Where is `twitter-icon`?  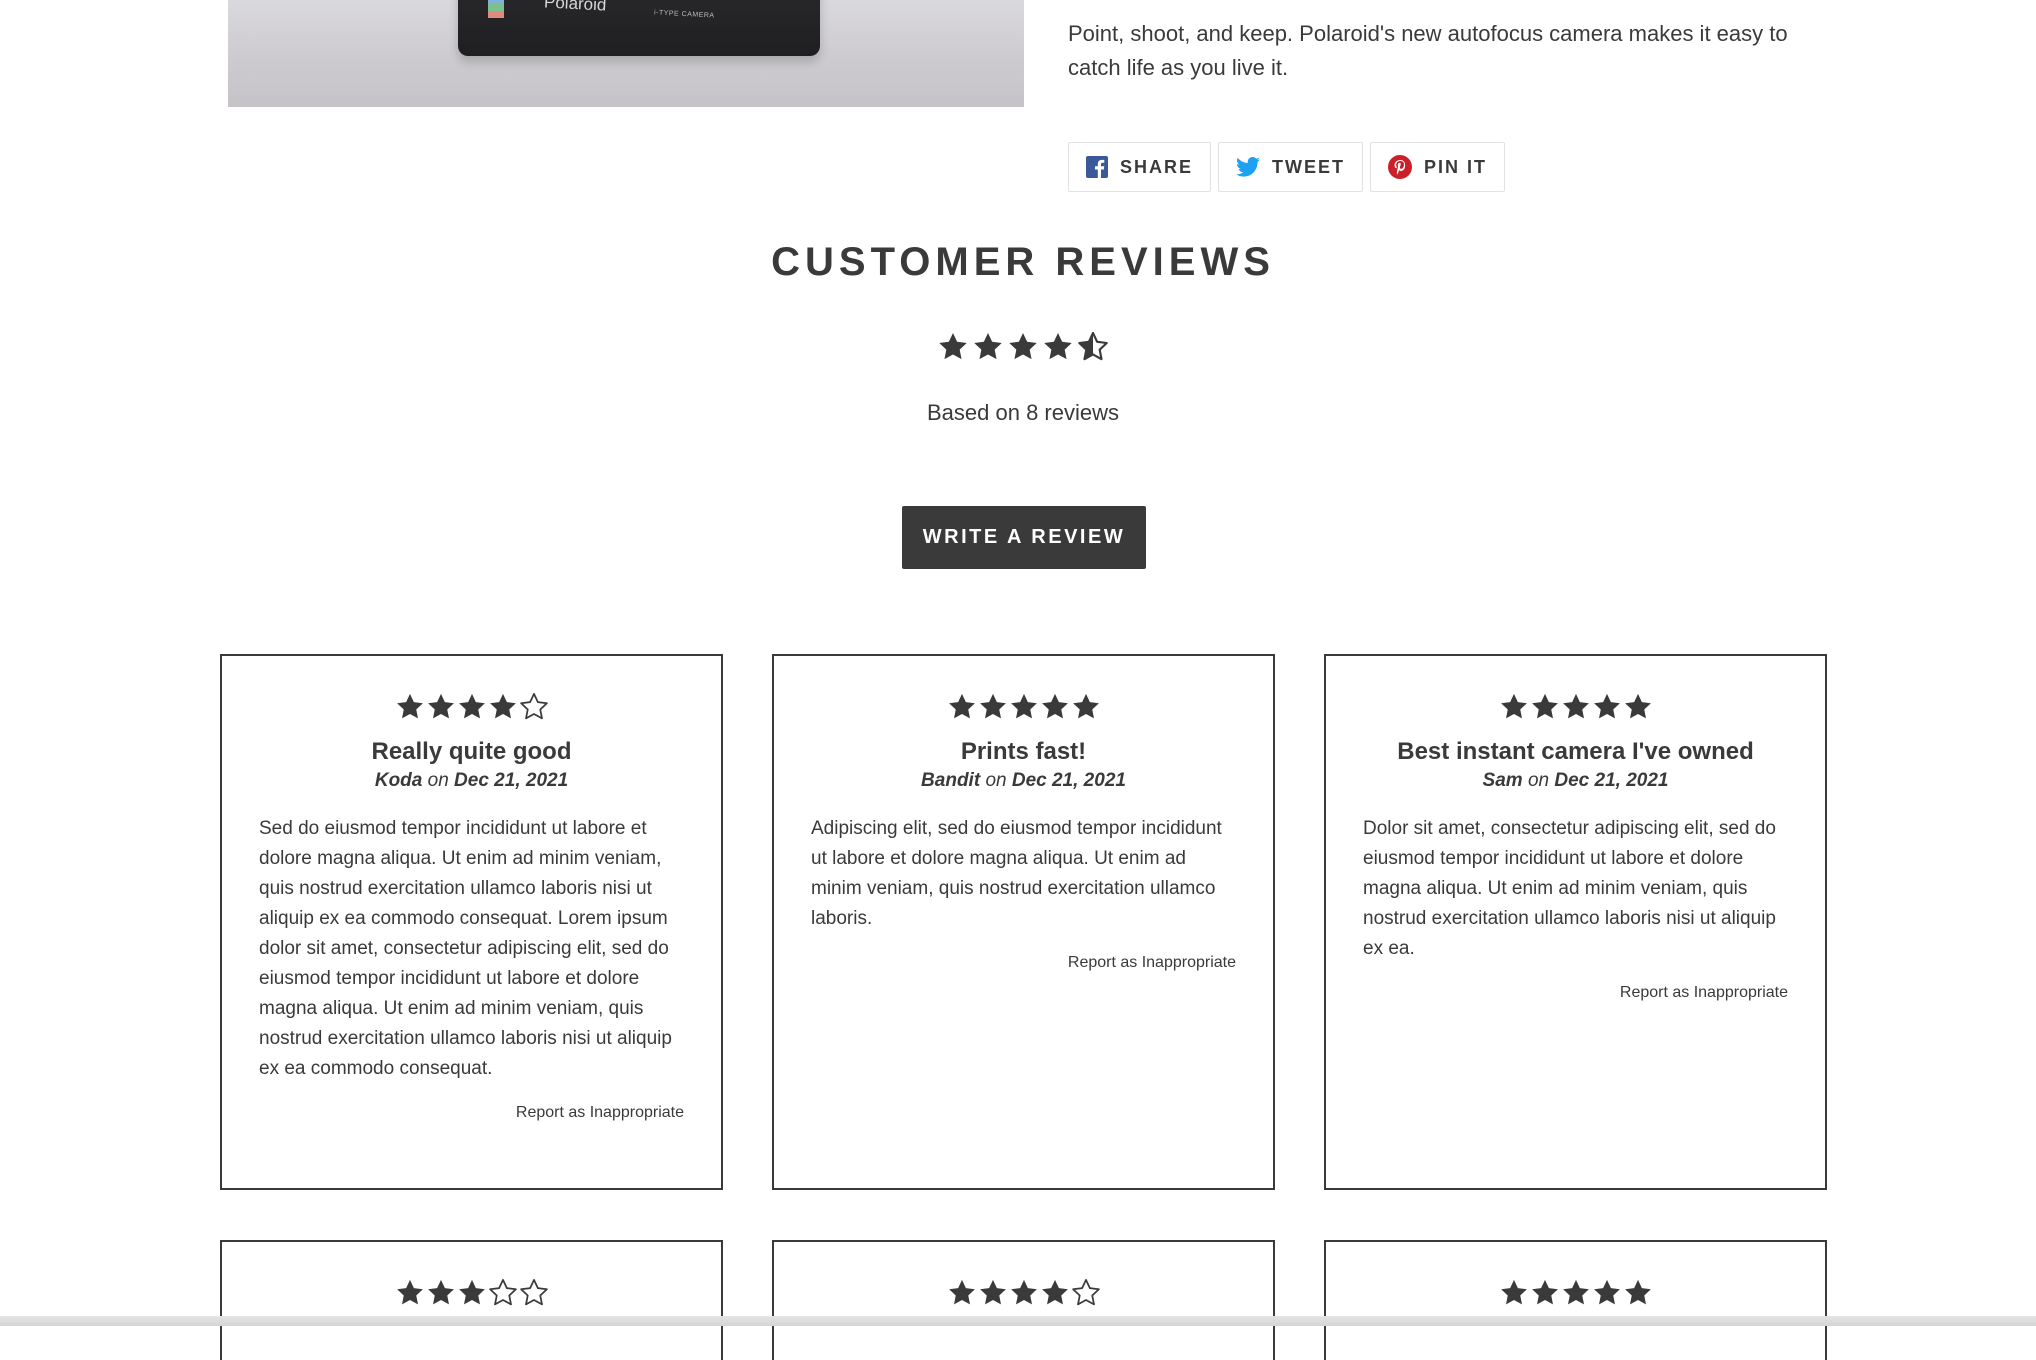
twitter-icon is located at coordinates (1248, 167).